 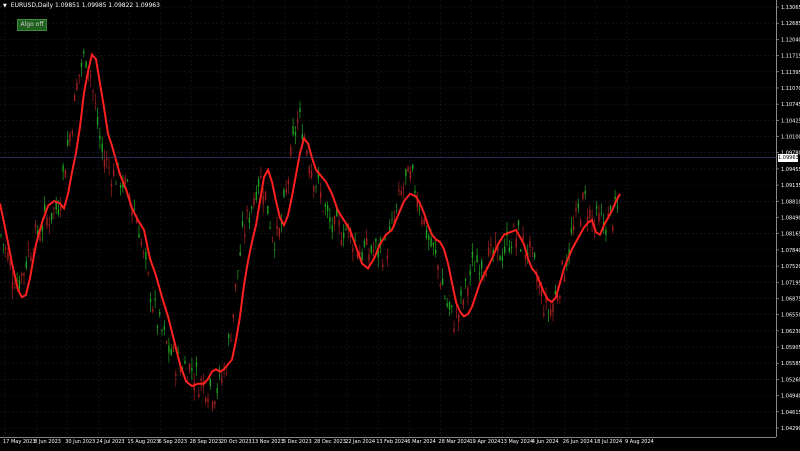 What do you see at coordinates (639, 442) in the screenshot?
I see `time-tick-label: 9 Aug 2024` at bounding box center [639, 442].